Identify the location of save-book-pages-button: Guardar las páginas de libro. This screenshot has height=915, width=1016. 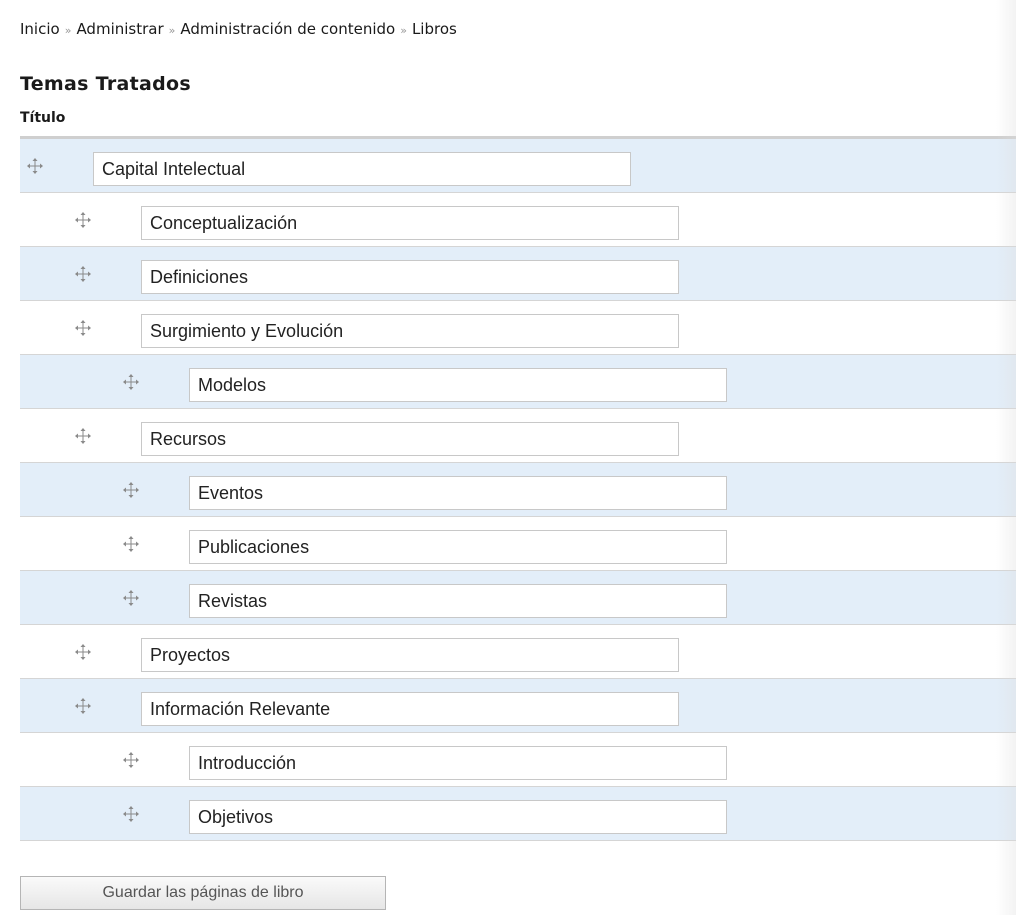
(203, 893).